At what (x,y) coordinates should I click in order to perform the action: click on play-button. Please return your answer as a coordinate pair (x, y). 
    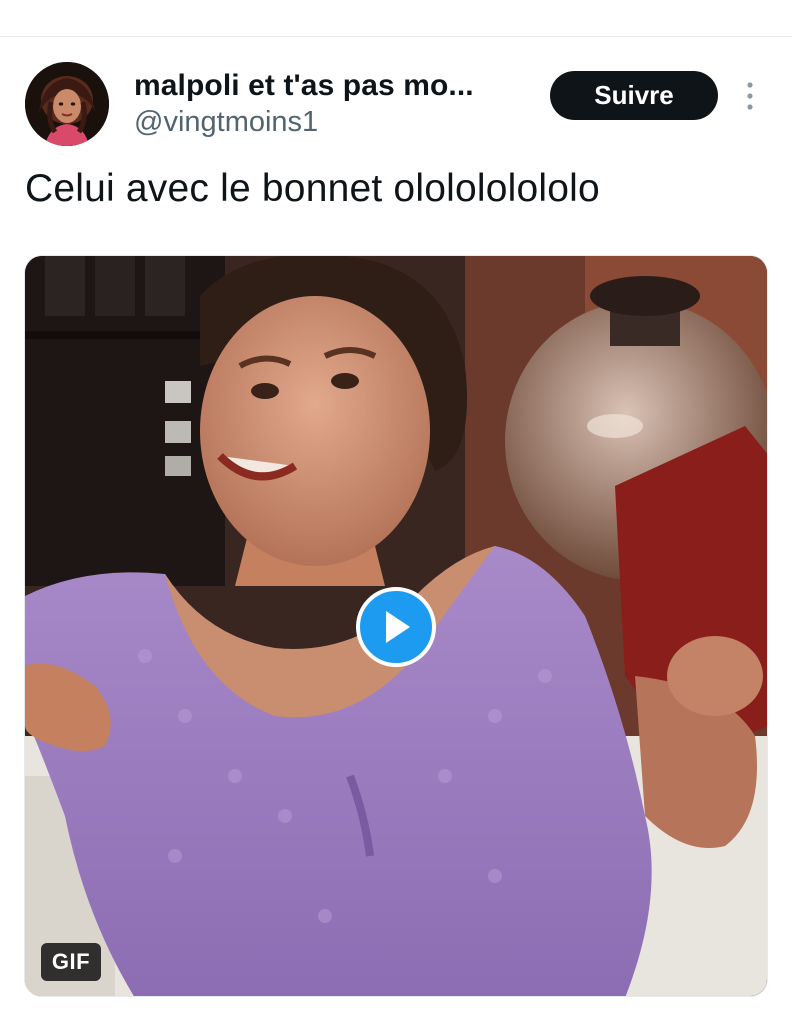
    Looking at the image, I should click on (396, 627).